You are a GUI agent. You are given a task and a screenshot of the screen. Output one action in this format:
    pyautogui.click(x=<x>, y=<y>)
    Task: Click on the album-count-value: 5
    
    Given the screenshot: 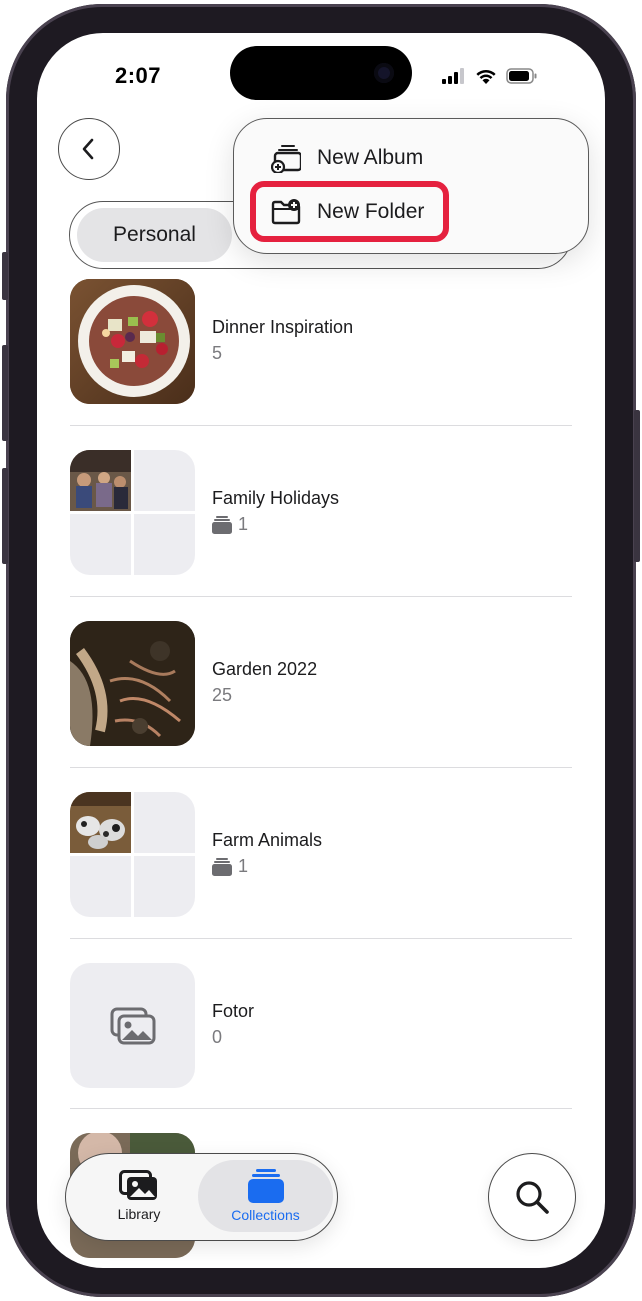 What is the action you would take?
    pyautogui.click(x=217, y=353)
    